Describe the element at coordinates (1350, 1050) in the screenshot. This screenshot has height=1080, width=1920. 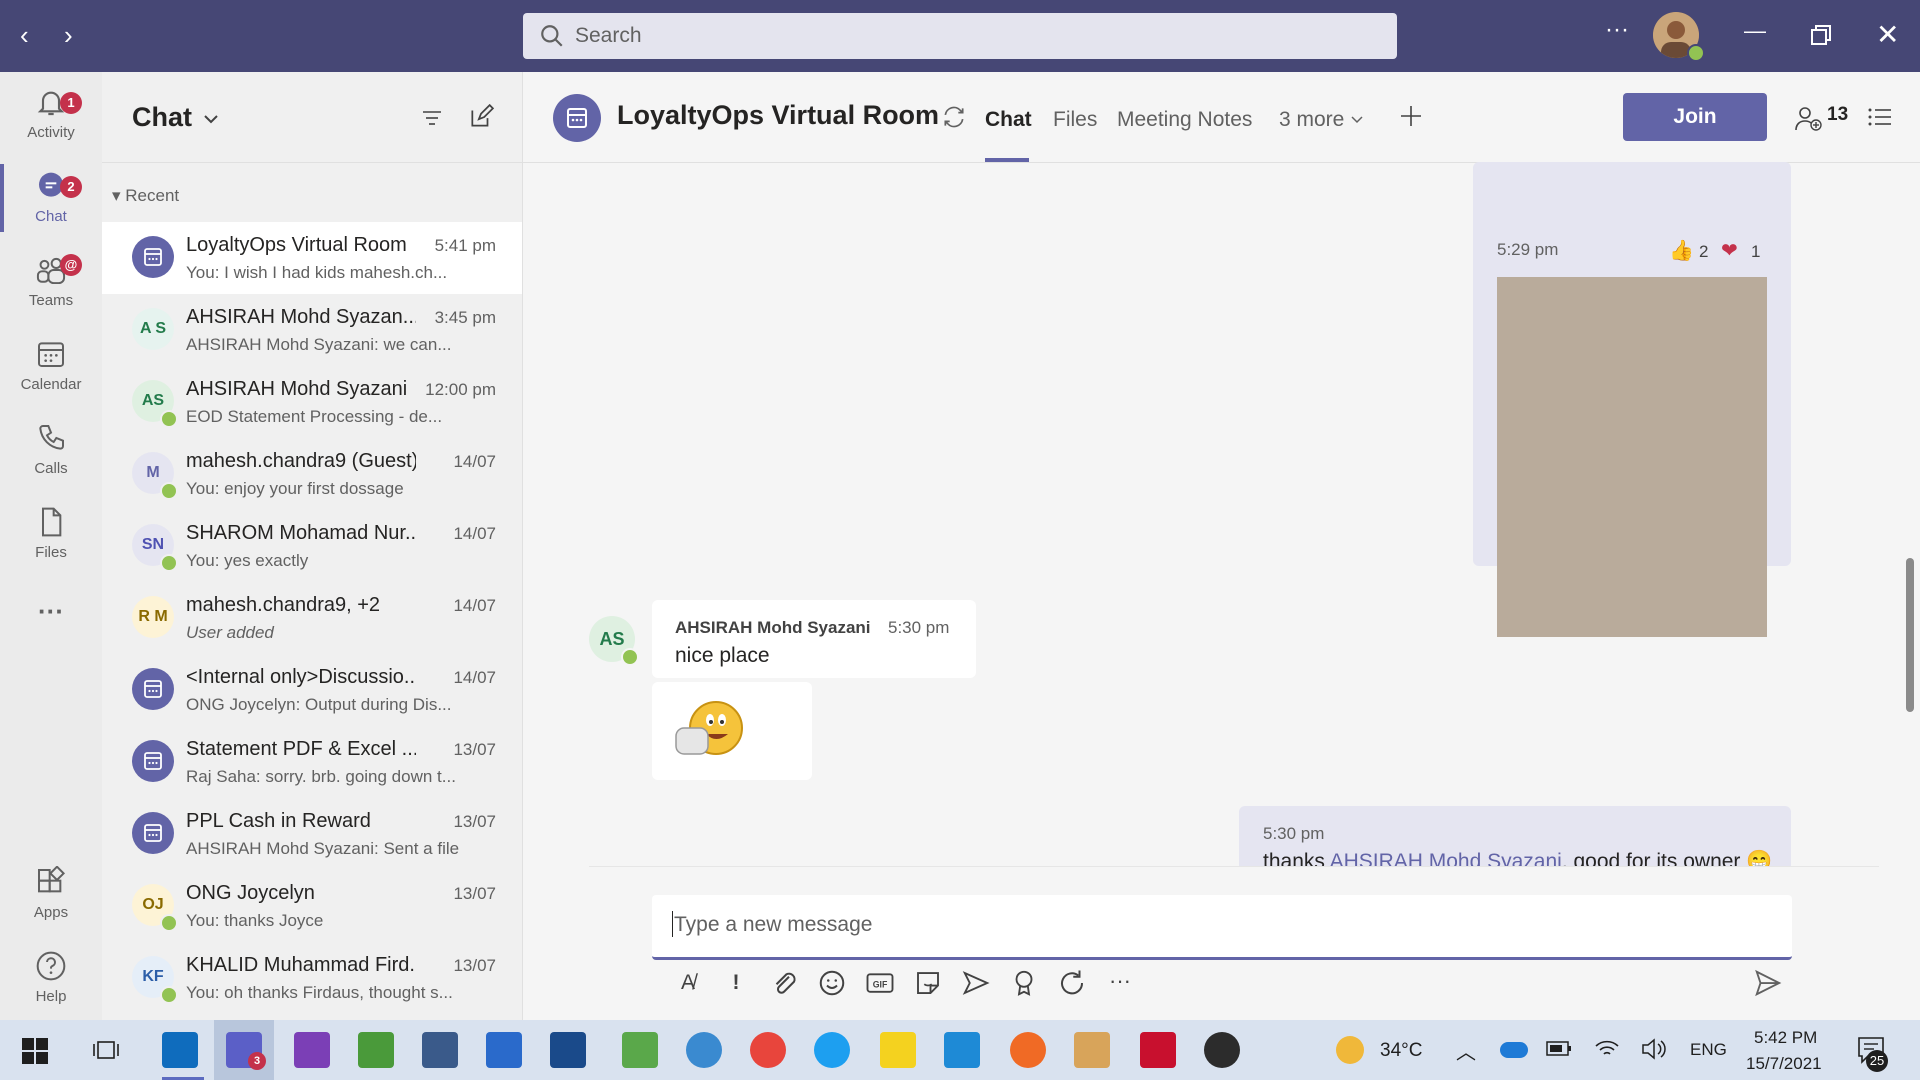
I see `weather-icon` at that location.